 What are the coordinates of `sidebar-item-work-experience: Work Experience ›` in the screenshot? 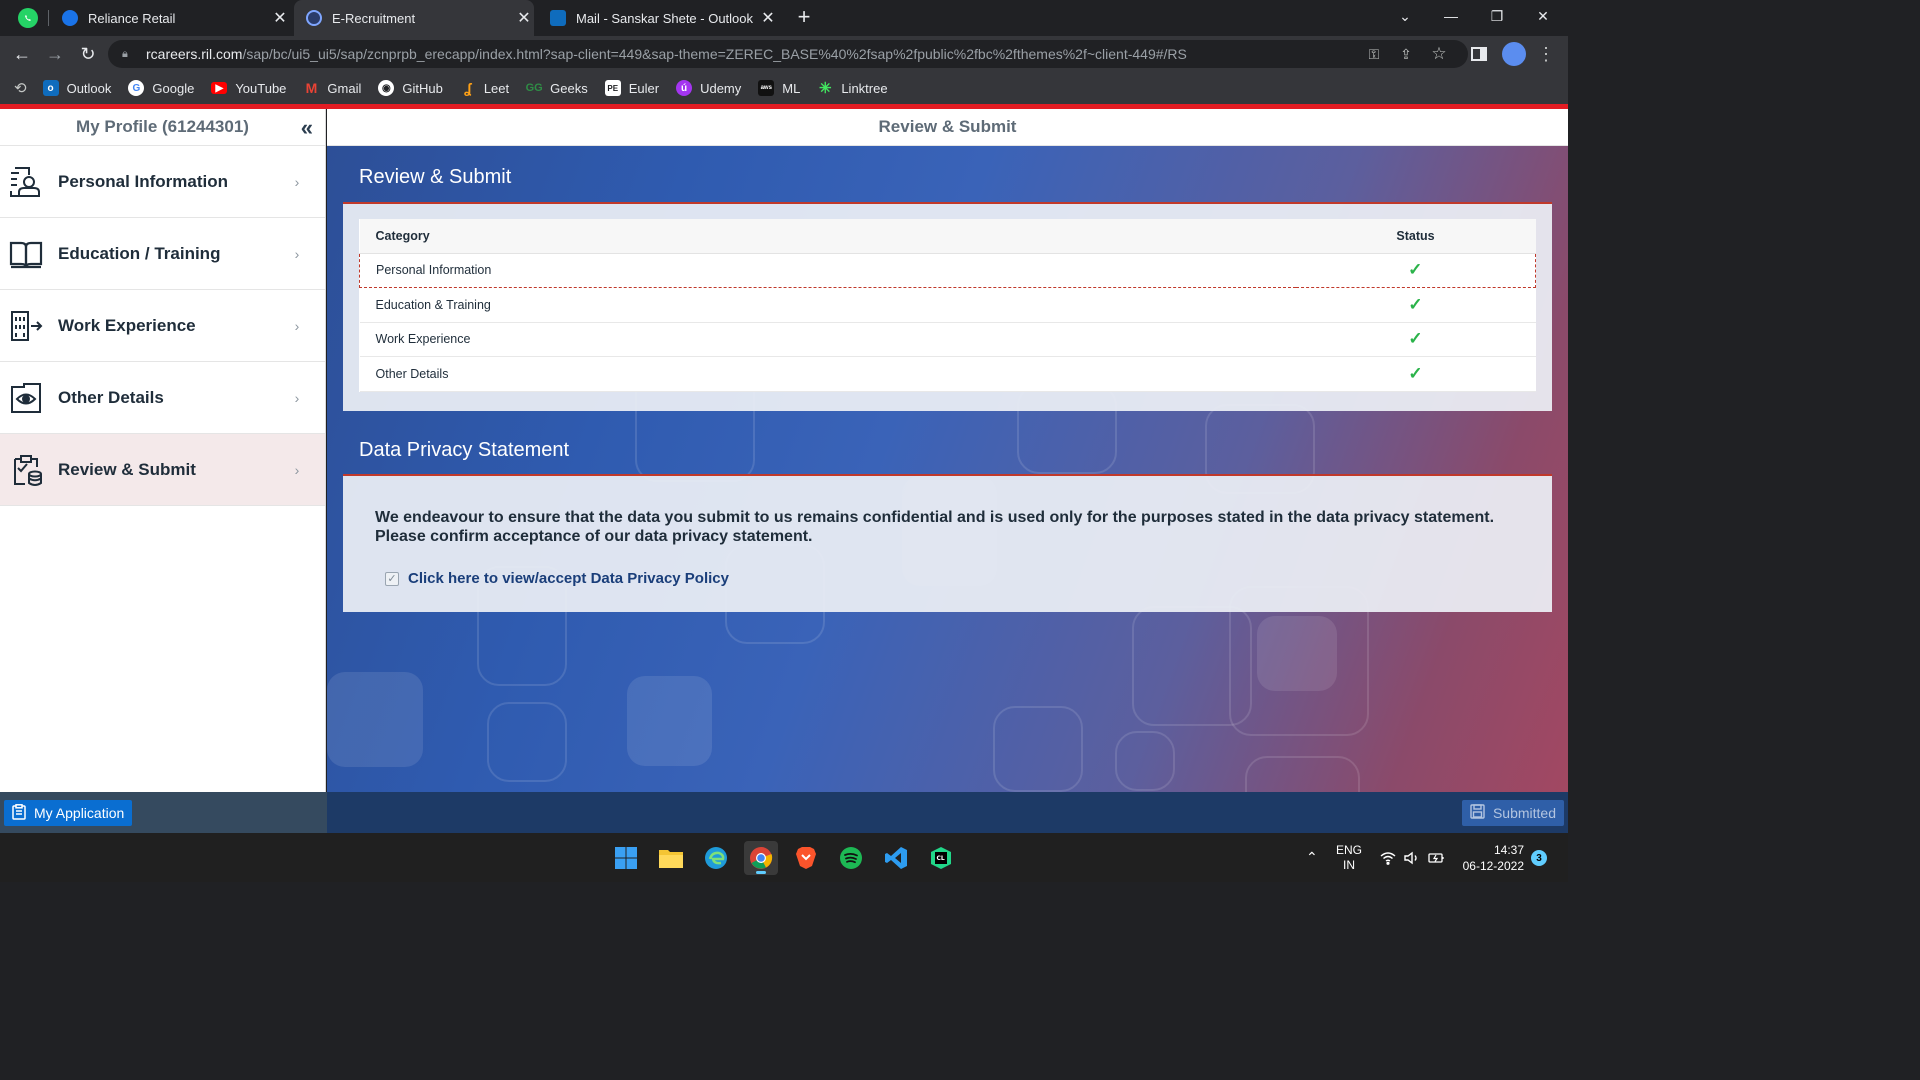 It's located at (162, 326).